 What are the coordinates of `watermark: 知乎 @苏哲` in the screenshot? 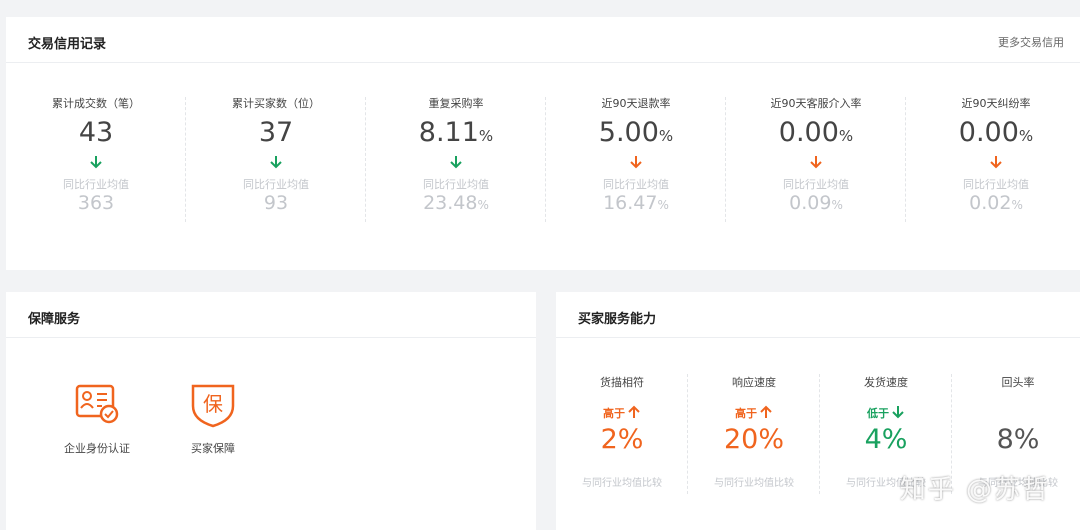 It's located at (974, 490).